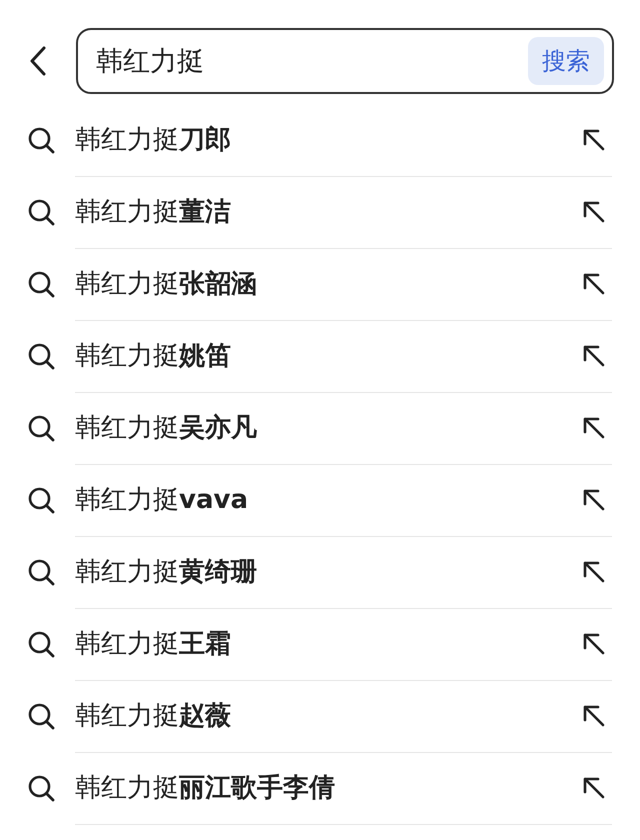 The width and height of the screenshot is (640, 840). What do you see at coordinates (161, 499) in the screenshot?
I see `suggestion-item: 韩红力挺vava` at bounding box center [161, 499].